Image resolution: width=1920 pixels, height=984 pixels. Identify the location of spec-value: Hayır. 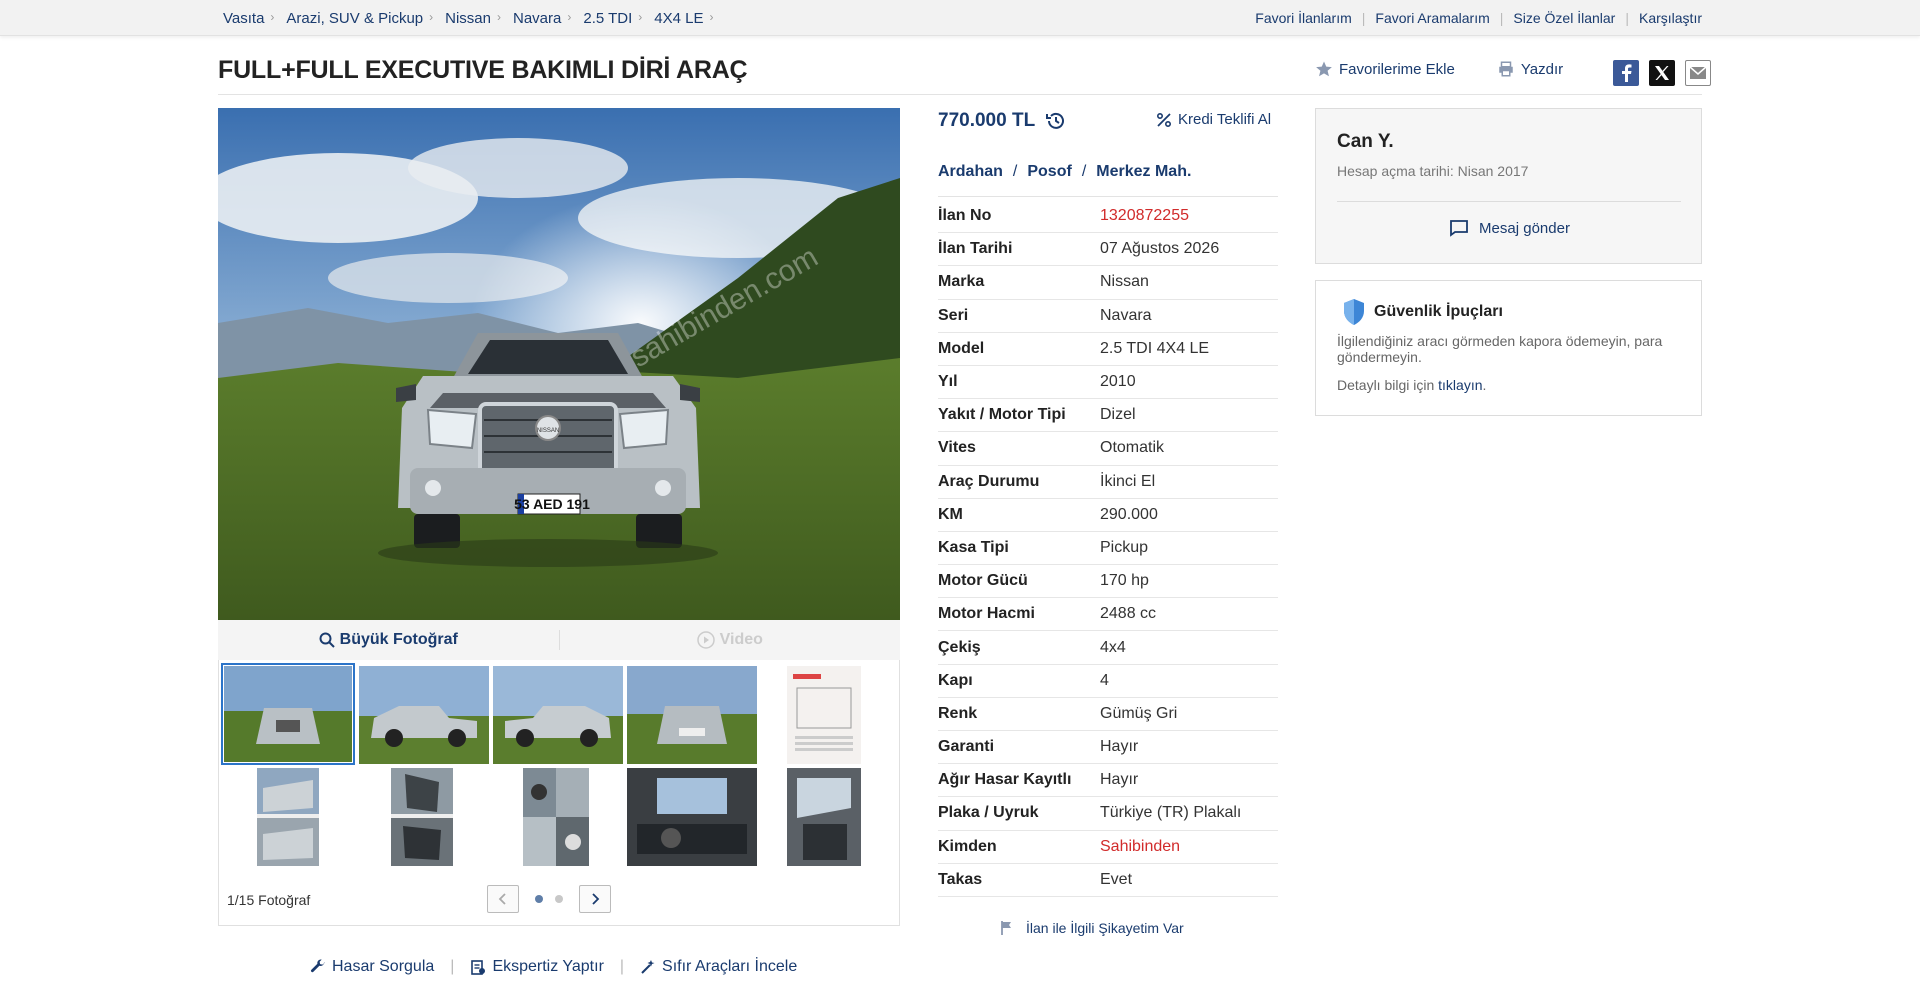
(1119, 747).